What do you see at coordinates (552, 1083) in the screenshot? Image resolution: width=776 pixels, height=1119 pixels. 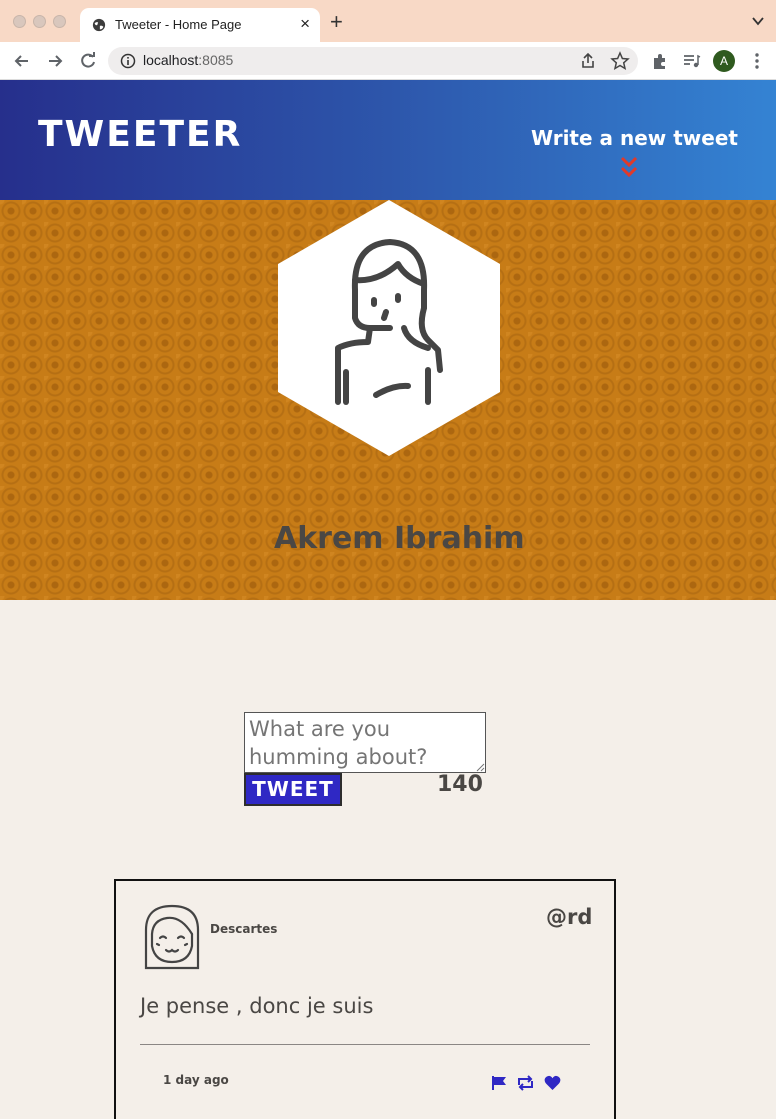 I see `heart-icon` at bounding box center [552, 1083].